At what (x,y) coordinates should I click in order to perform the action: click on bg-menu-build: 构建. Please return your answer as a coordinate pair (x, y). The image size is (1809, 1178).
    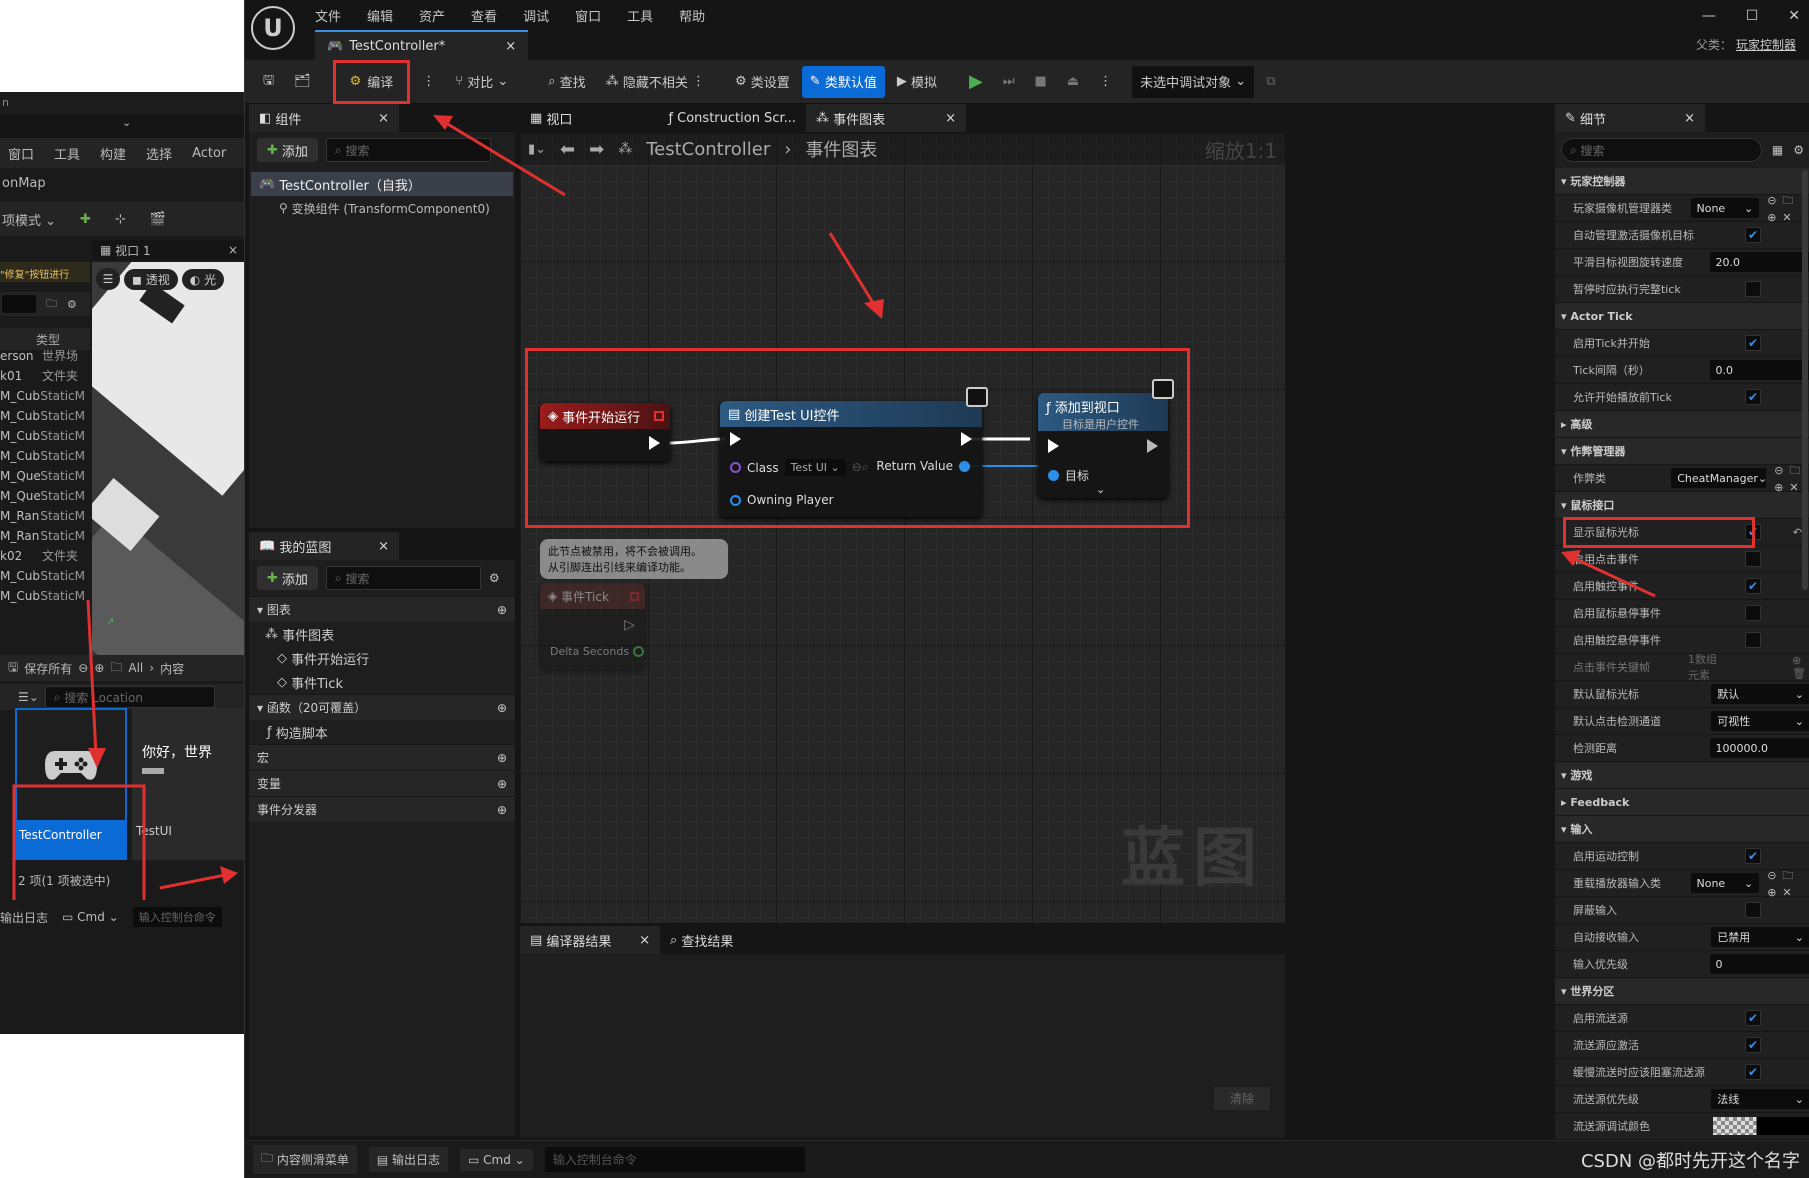
    Looking at the image, I should click on (113, 153).